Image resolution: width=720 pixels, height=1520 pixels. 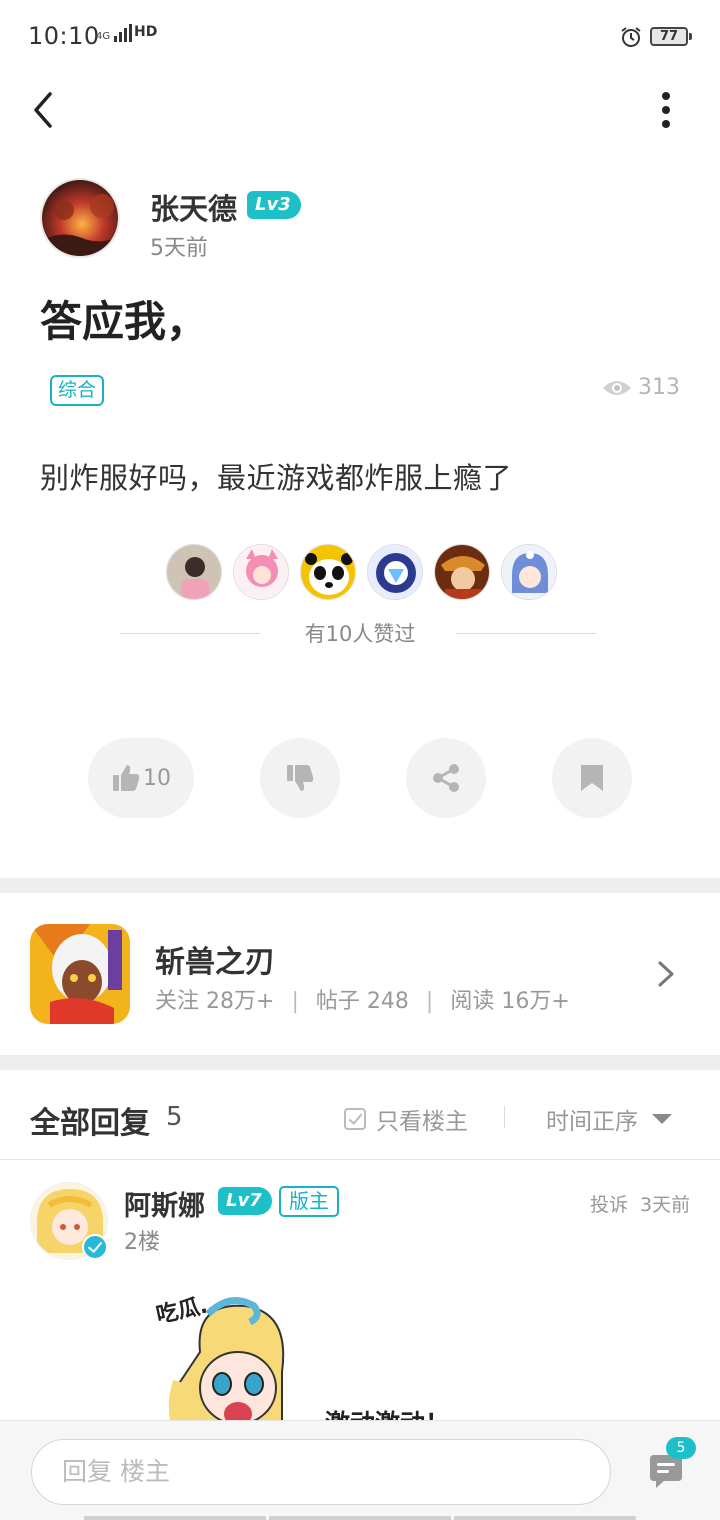 I want to click on post-title: 答应我，, so click(x=124, y=321).